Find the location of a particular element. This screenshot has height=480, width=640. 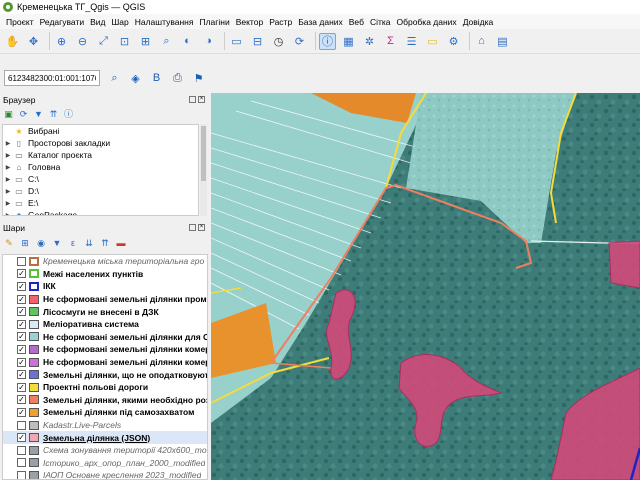

layer-item: ІАОП Основне креслення 2023_modified is located at coordinates (105, 474).